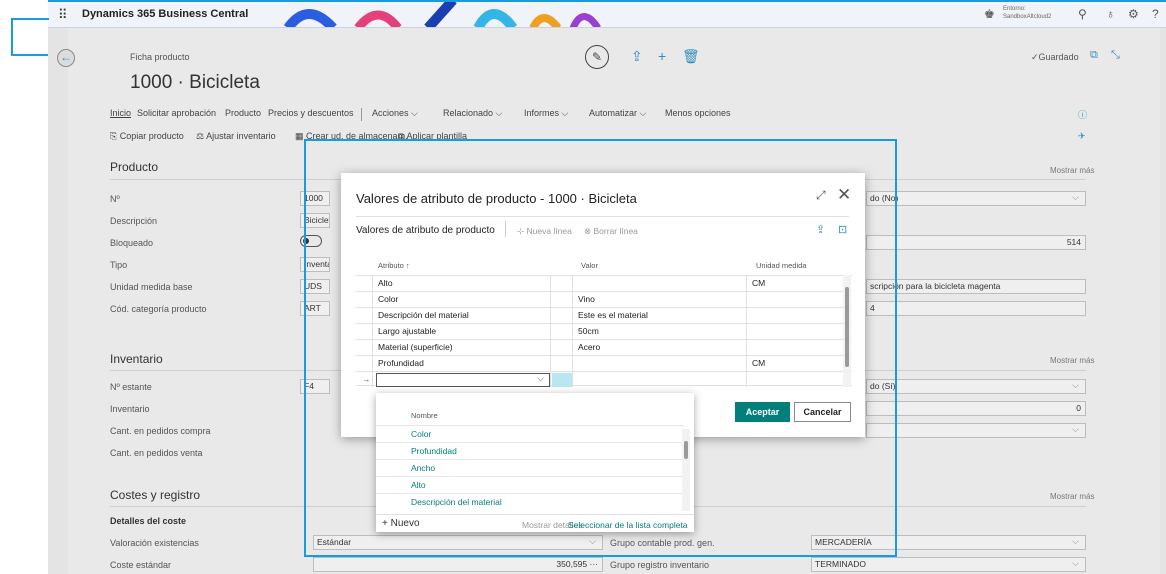 Image resolution: width=1166 pixels, height=574 pixels. I want to click on cell-value: Este es el material, so click(611, 315).